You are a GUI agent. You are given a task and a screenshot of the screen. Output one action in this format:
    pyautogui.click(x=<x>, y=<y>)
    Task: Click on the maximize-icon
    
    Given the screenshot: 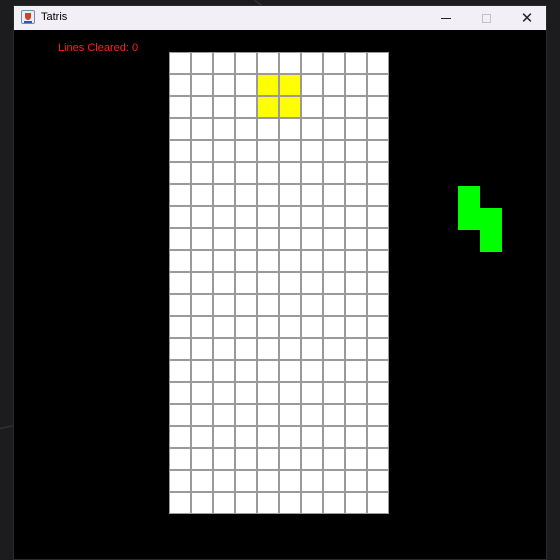 What is the action you would take?
    pyautogui.click(x=486, y=18)
    